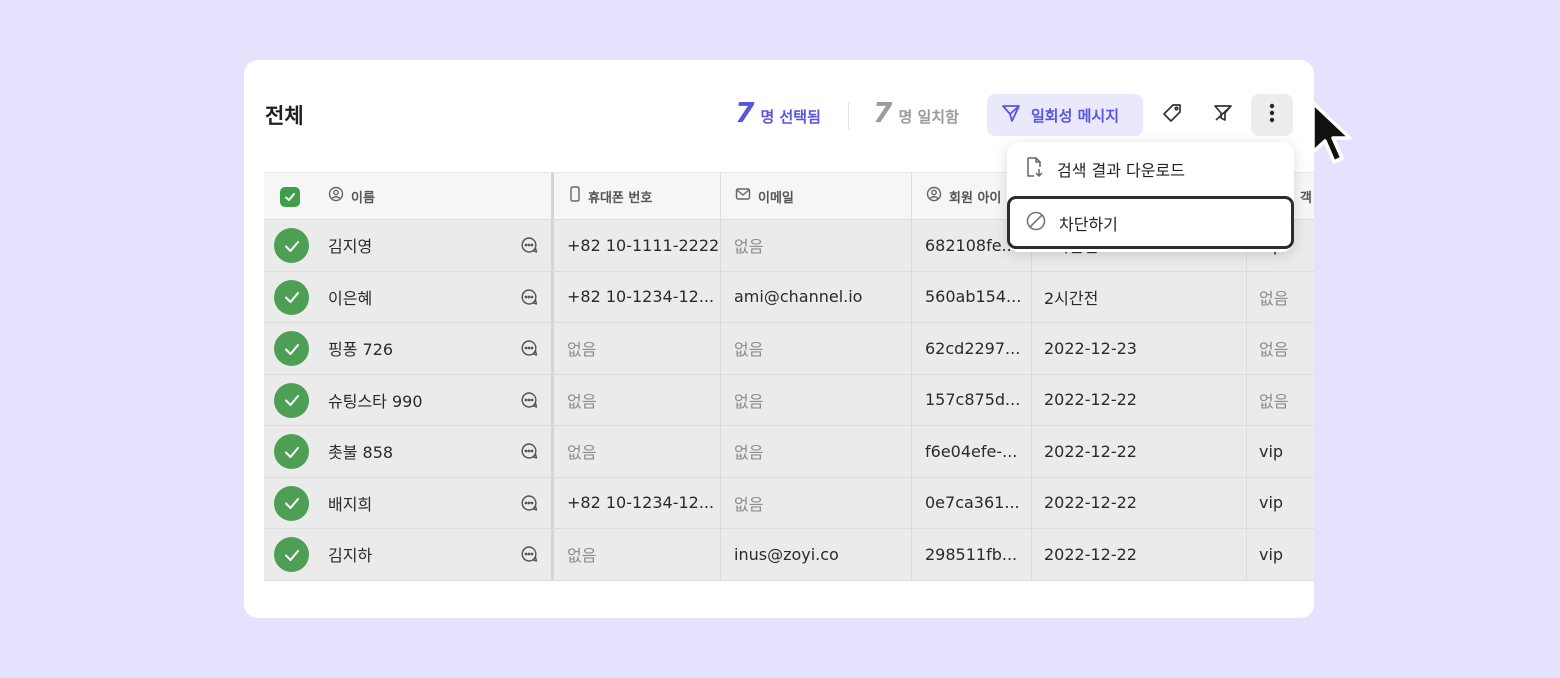  What do you see at coordinates (1075, 115) in the screenshot?
I see `one-time-message-label: 일회성 메시지` at bounding box center [1075, 115].